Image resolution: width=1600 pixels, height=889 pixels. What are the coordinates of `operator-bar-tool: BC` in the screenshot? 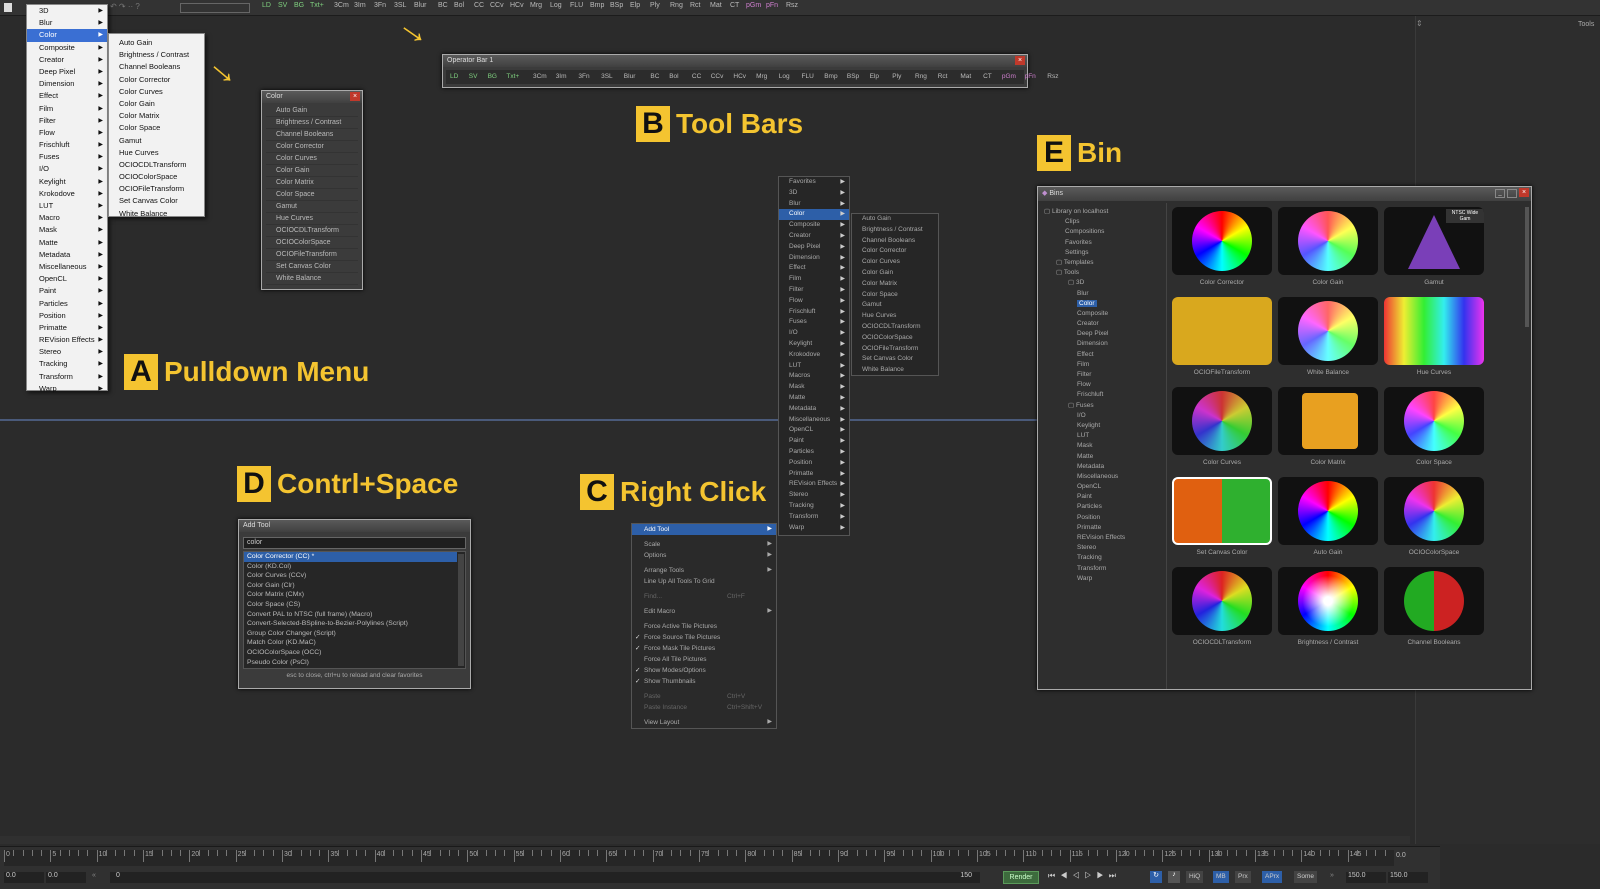 It's located at (654, 76).